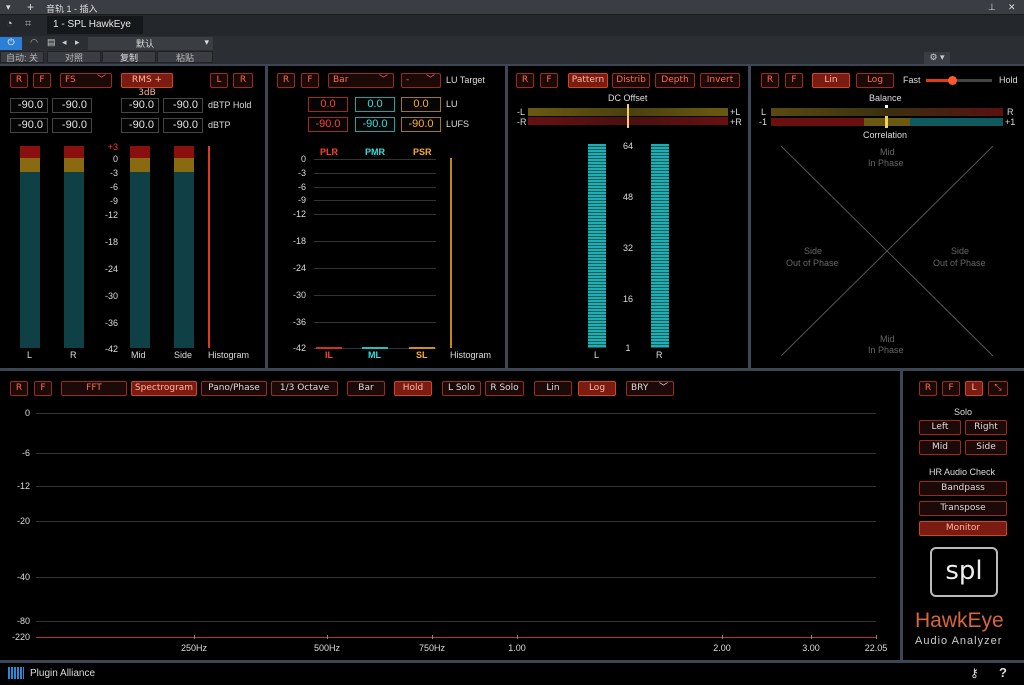 The image size is (1024, 685). What do you see at coordinates (456, 637) in the screenshot?
I see `baseline` at bounding box center [456, 637].